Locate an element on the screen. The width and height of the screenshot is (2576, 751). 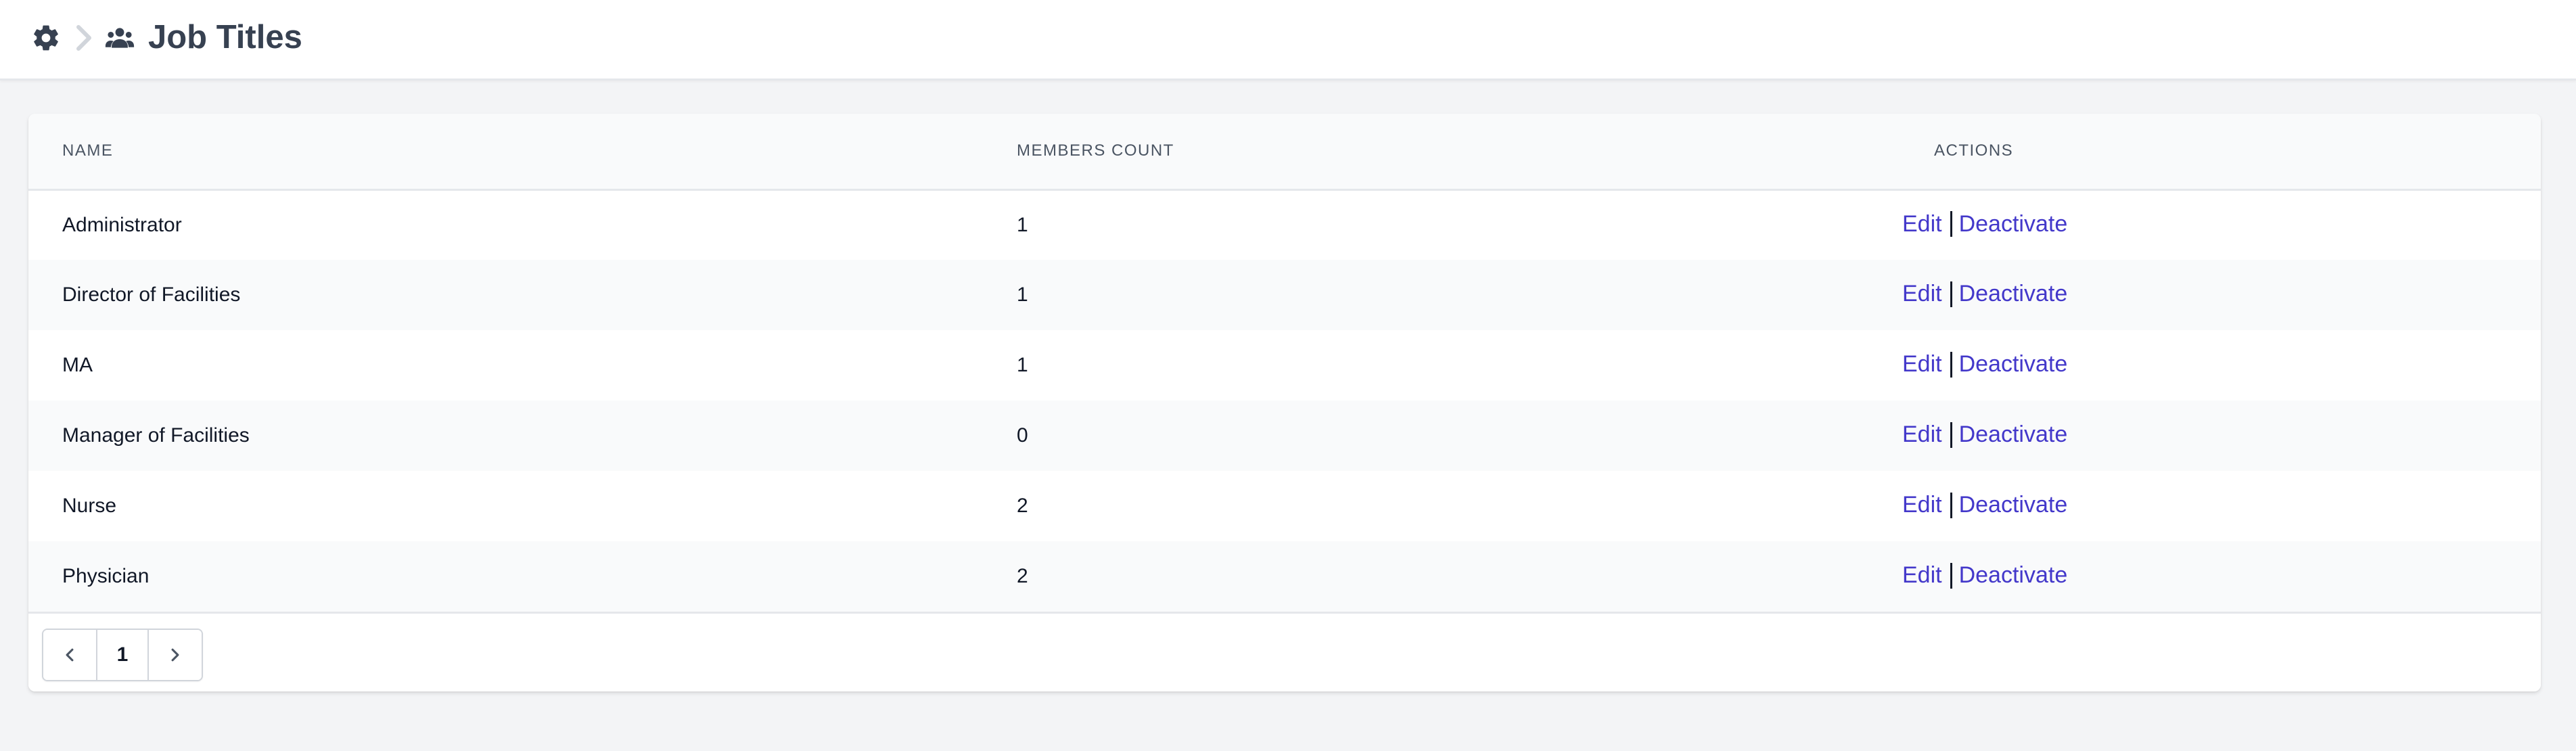
table-row: Manager of Facilities 0 Edit Deactivate is located at coordinates (1284, 436).